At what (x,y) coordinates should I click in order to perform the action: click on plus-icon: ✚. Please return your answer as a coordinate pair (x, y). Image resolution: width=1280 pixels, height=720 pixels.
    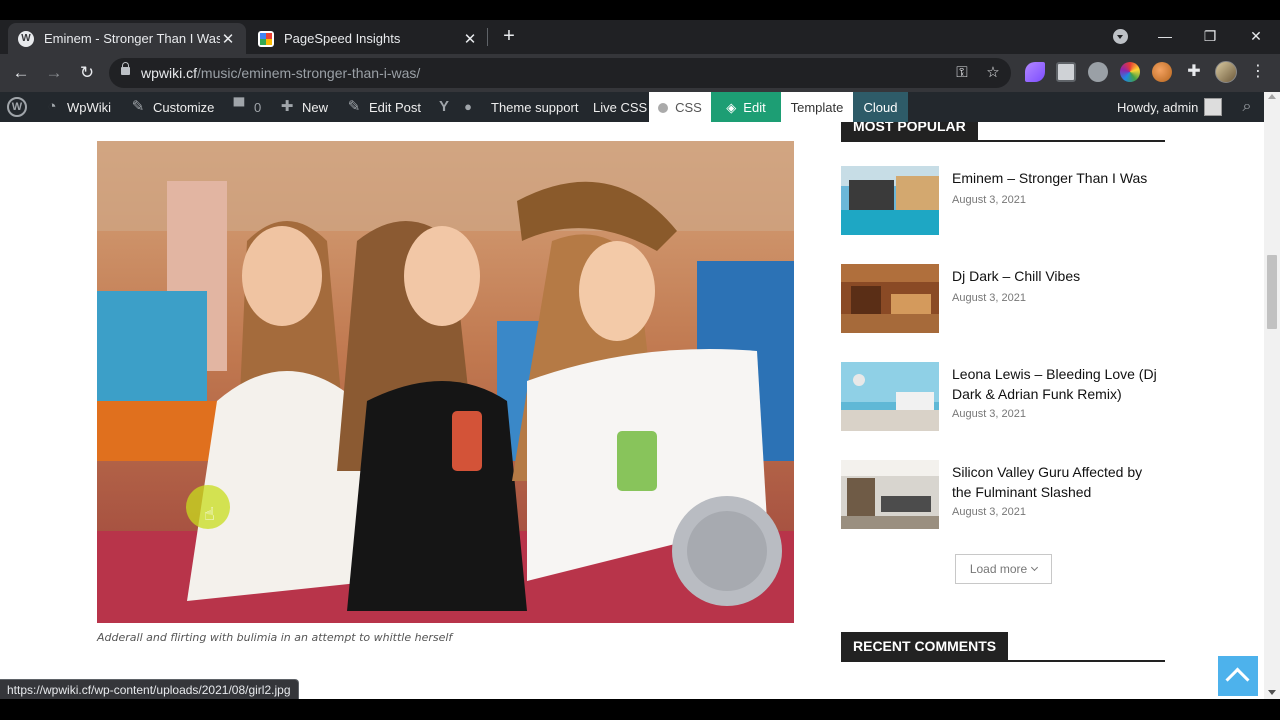
    Looking at the image, I should click on (287, 106).